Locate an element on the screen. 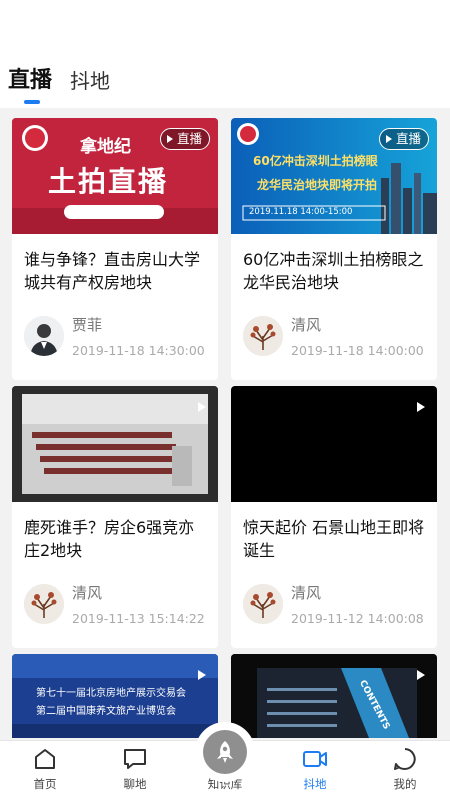  rocket-icon is located at coordinates (225, 752).